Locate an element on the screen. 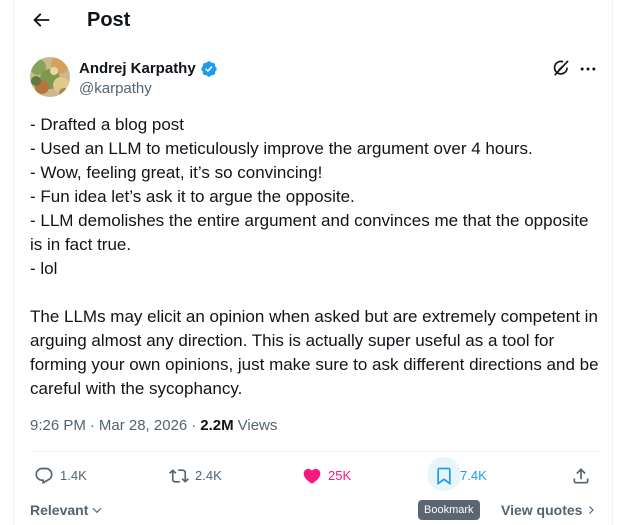 This screenshot has width=619, height=525. verified-badge-icon is located at coordinates (209, 69).